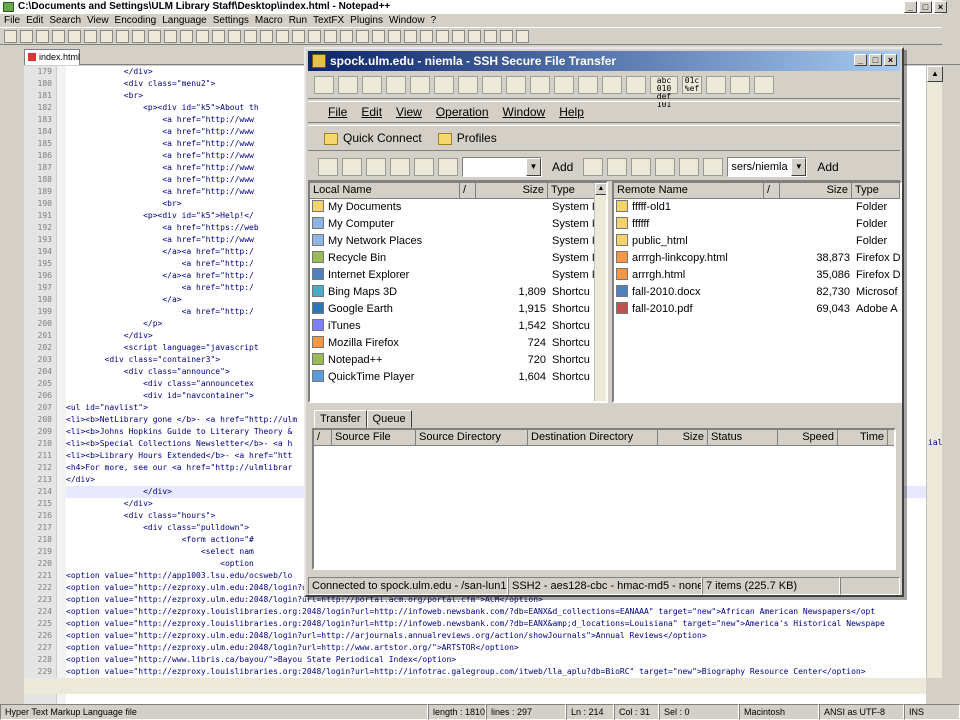 This screenshot has width=960, height=720. I want to click on remote-delete-icon, so click(713, 166).